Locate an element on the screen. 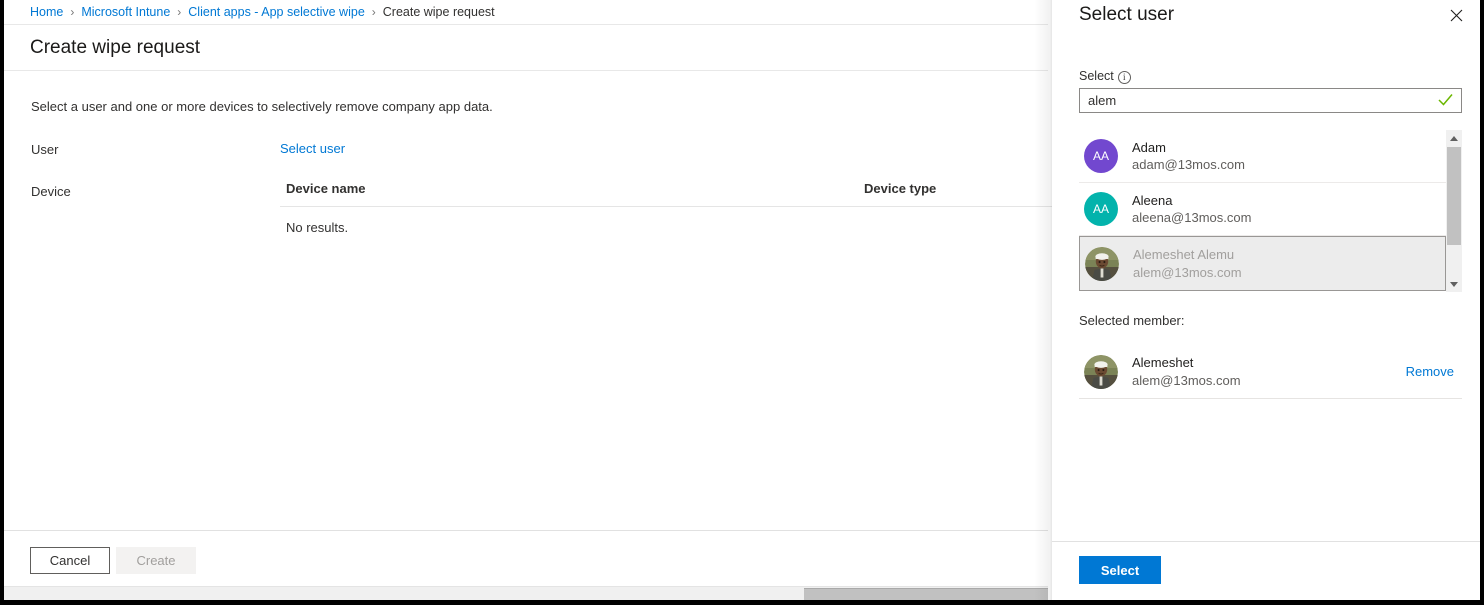 The width and height of the screenshot is (1484, 605). breadcrumb-item-microsoft-intune: Microsoft Intune is located at coordinates (125, 12).